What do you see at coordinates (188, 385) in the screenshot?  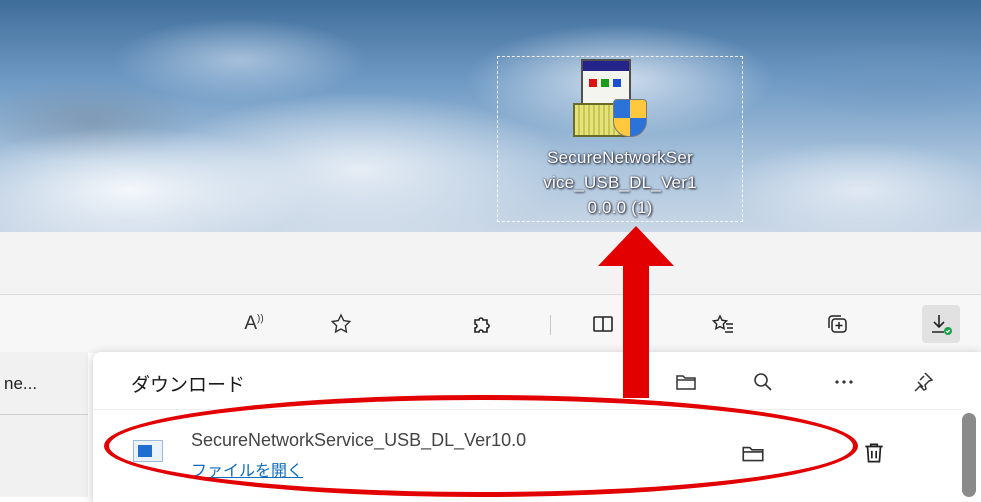 I see `downloads-title: ダウンロード` at bounding box center [188, 385].